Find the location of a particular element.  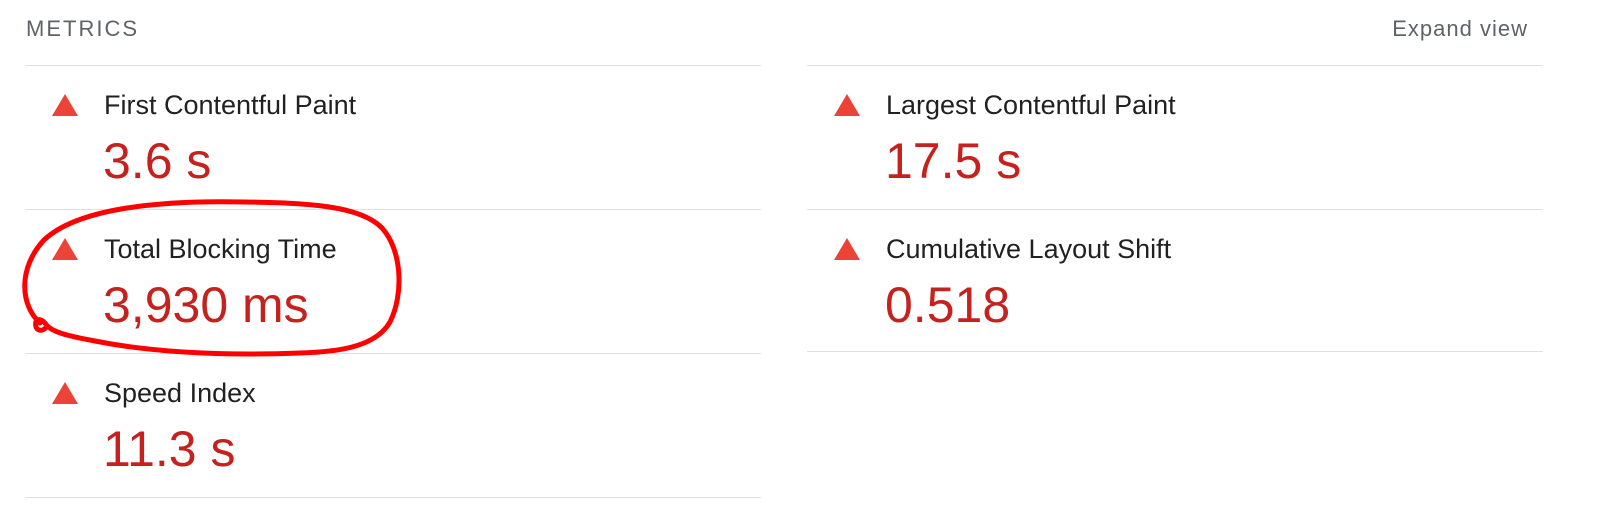

metric-cumulative-layout-shift: Cumulative Layout Shift 0.518 is located at coordinates (1175, 280).